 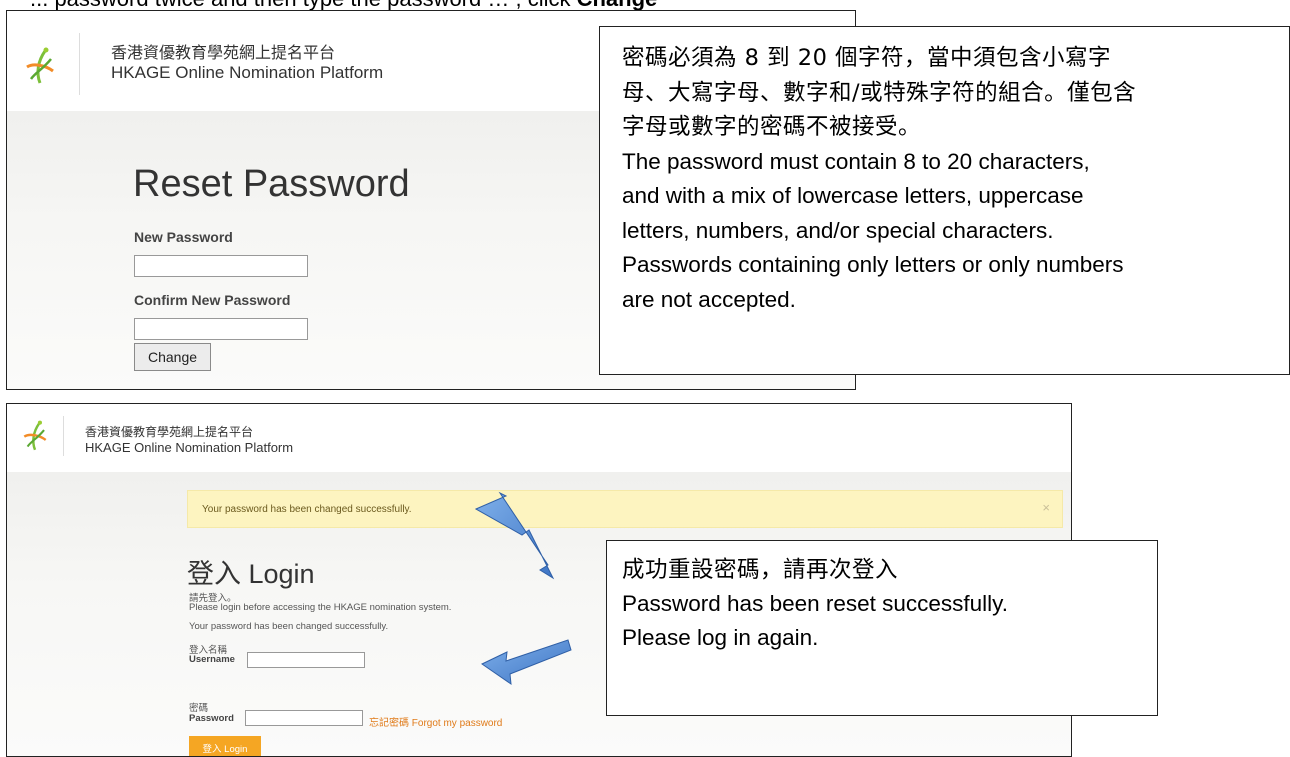 I want to click on rules-en-line-5: are not accepted., so click(x=709, y=299).